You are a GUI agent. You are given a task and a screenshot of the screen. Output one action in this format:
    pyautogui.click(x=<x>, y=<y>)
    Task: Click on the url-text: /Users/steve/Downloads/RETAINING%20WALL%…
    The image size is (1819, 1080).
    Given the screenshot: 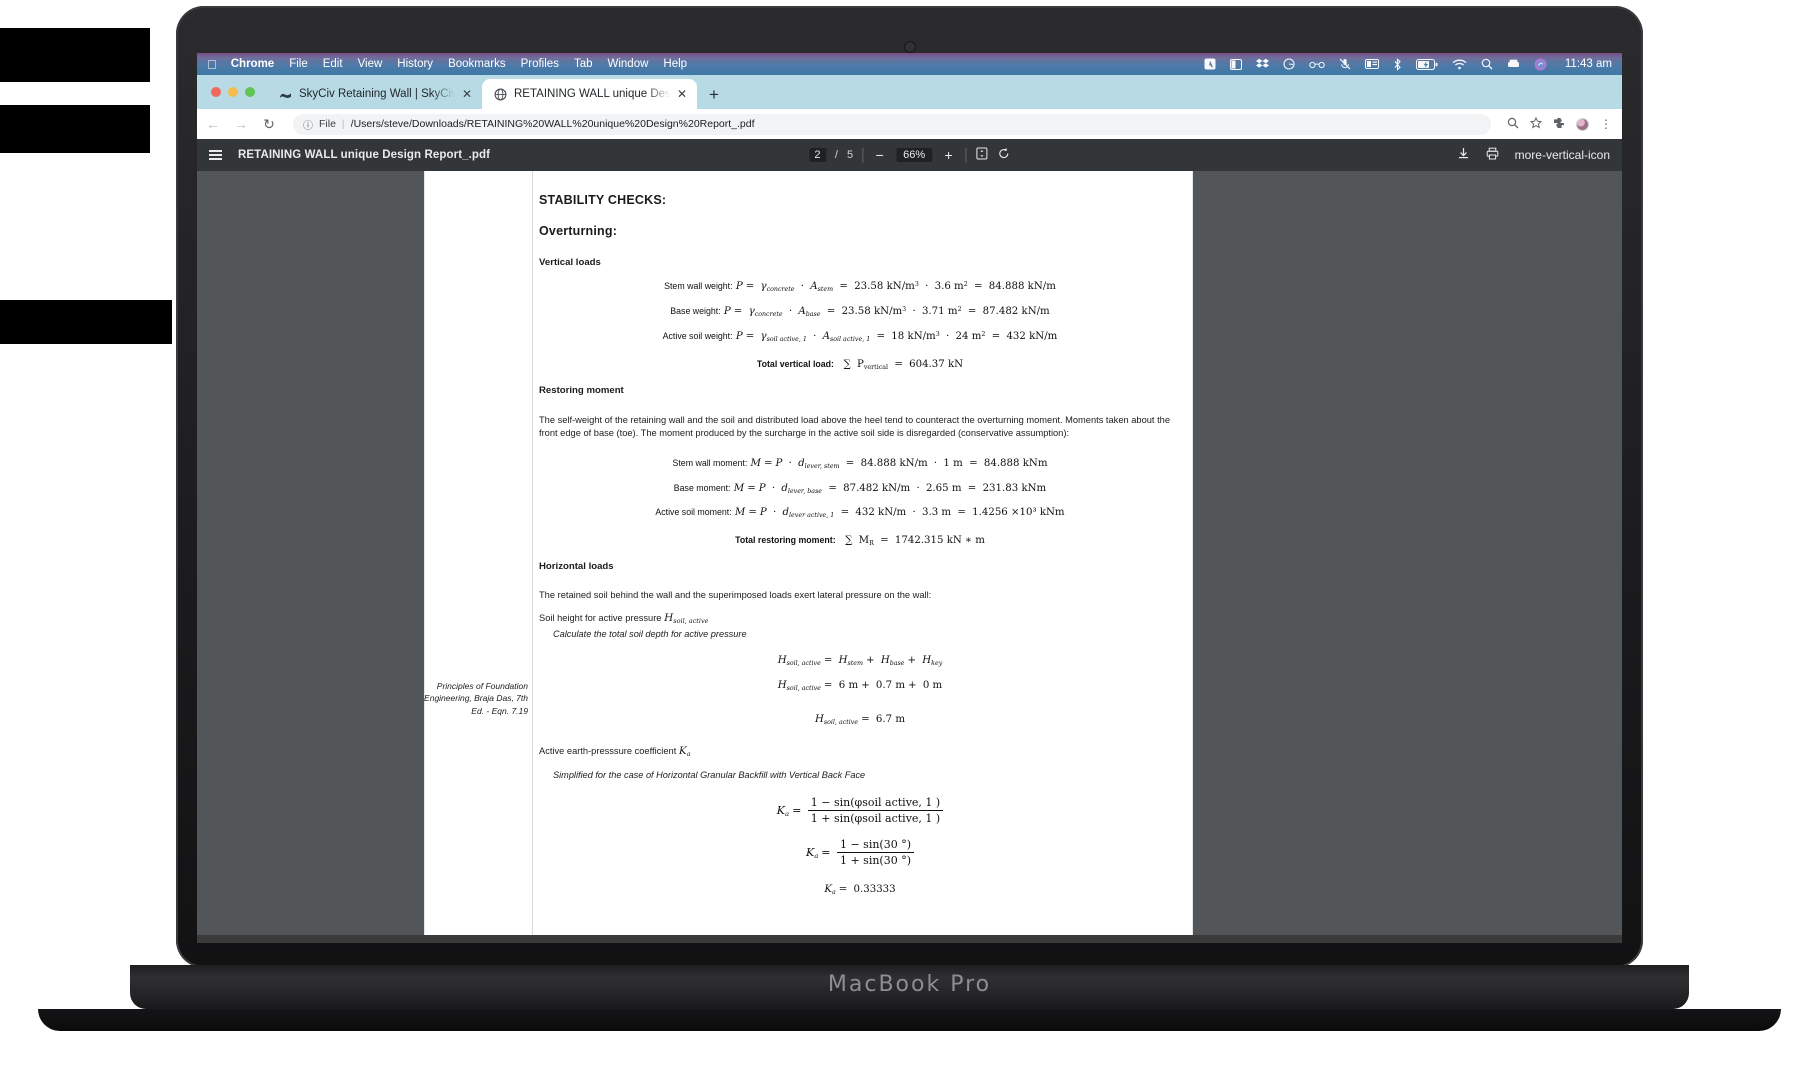 What is the action you would take?
    pyautogui.click(x=552, y=124)
    